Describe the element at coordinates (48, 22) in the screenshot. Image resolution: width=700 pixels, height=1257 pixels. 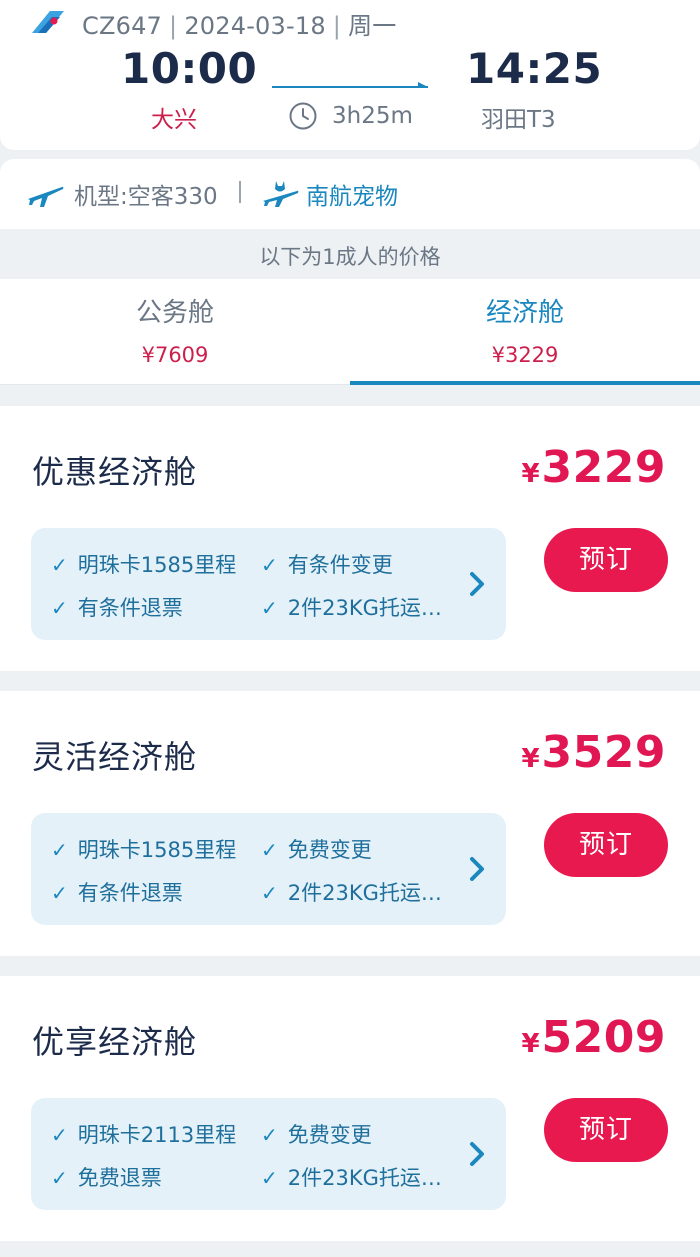
I see `airline-logo-icon` at that location.